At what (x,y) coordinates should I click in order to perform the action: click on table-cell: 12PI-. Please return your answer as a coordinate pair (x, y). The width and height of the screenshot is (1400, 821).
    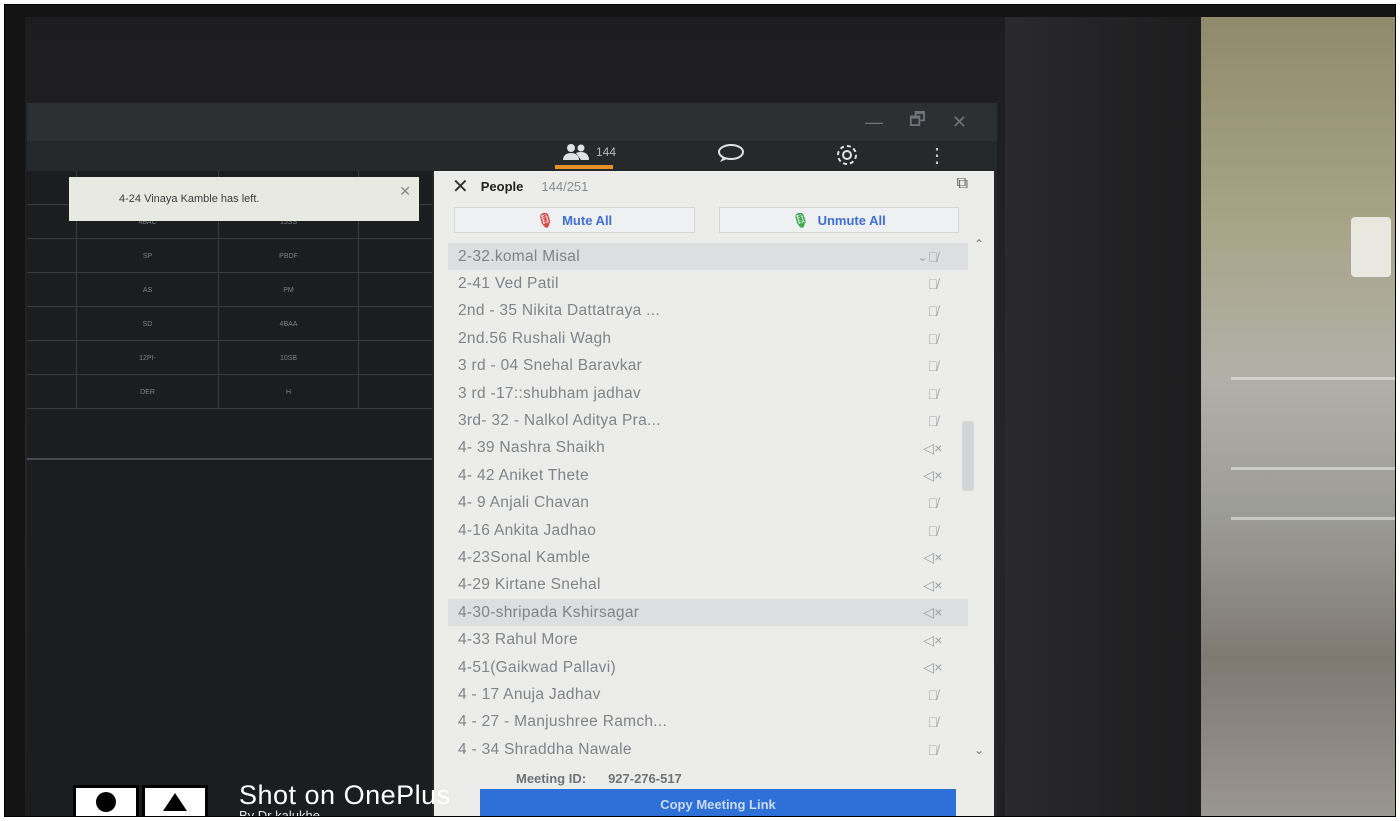
    Looking at the image, I should click on (148, 358).